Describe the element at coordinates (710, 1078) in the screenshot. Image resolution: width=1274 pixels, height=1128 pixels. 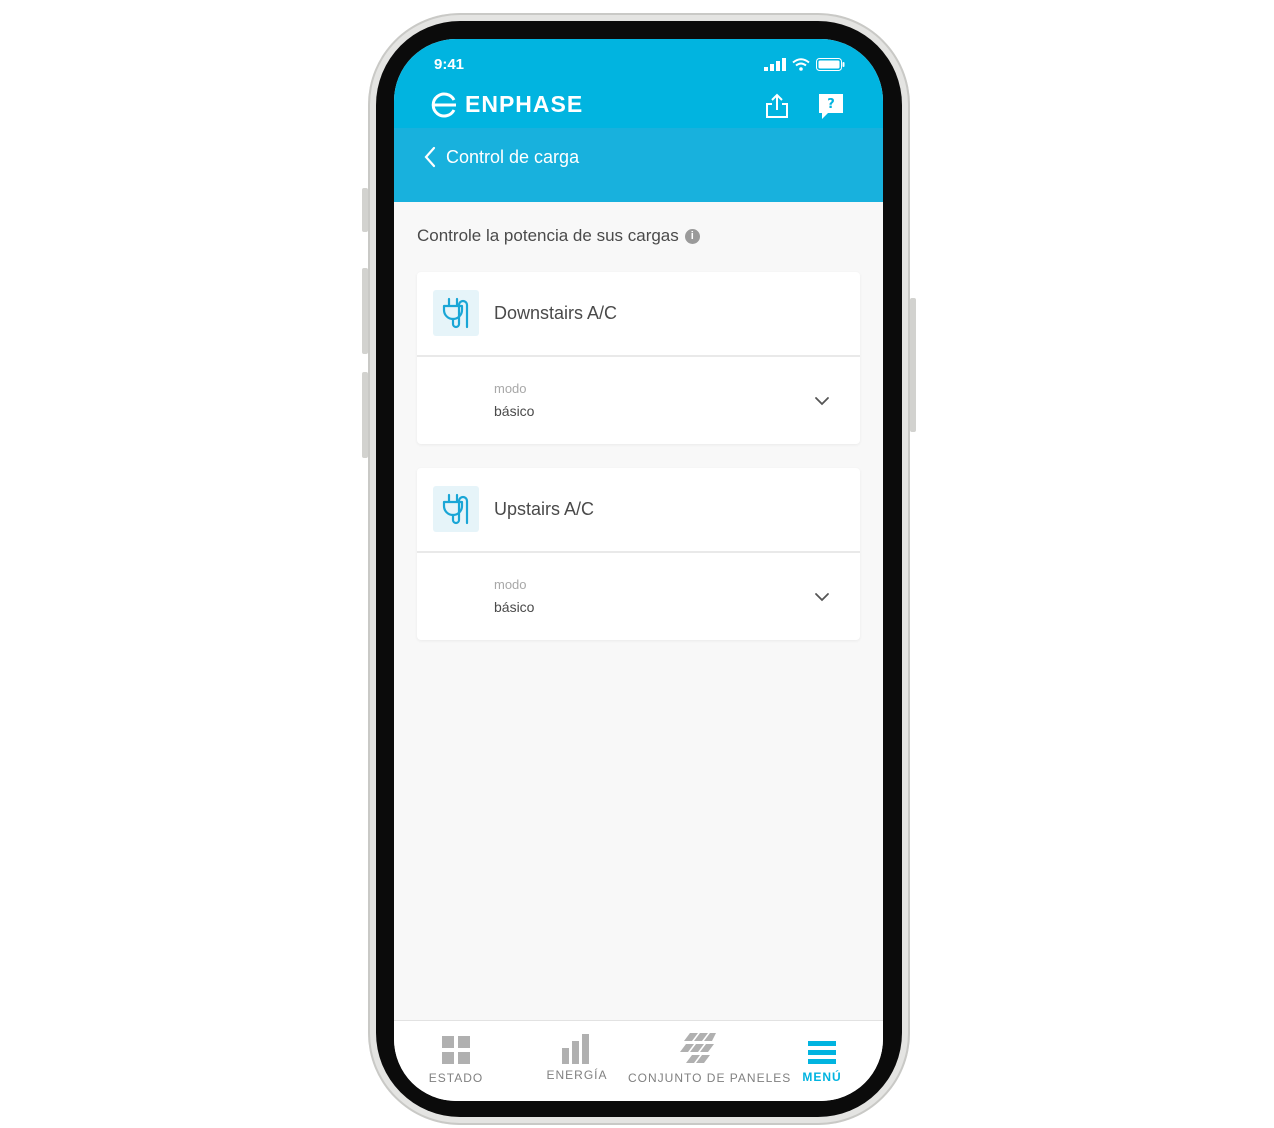
I see `tab-label: CONJUNTO DE PANELES` at that location.